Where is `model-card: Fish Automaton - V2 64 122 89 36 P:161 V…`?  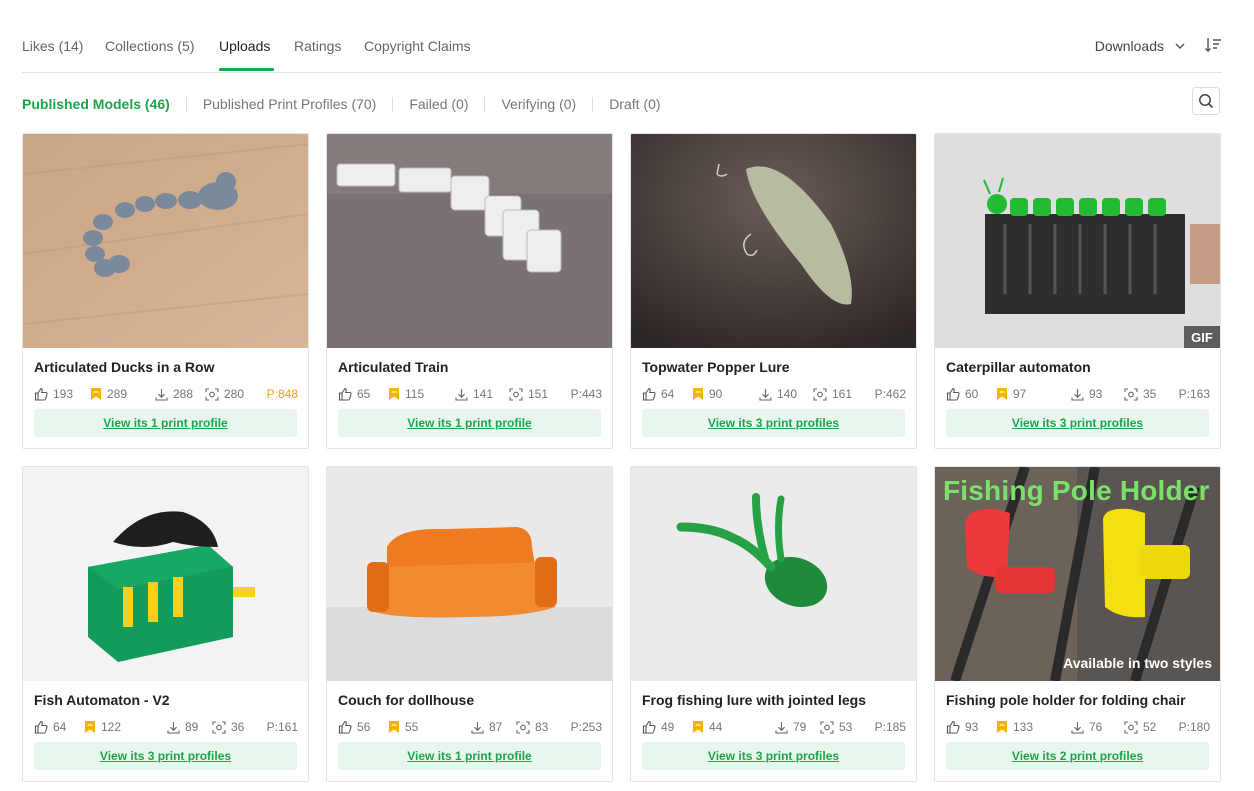 model-card: Fish Automaton - V2 64 122 89 36 P:161 V… is located at coordinates (165, 624).